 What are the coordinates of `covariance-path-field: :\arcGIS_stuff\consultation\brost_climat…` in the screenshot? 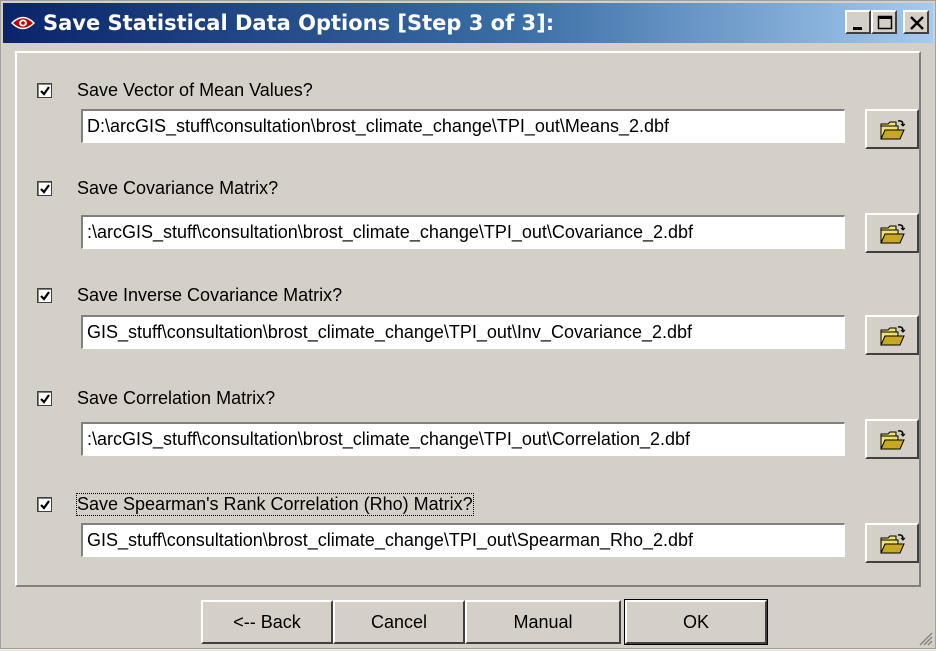 It's located at (463, 232).